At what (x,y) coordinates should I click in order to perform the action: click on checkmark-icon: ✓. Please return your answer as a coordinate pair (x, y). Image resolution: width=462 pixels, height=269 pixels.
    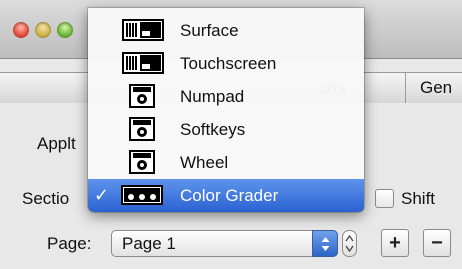
    Looking at the image, I should click on (102, 195).